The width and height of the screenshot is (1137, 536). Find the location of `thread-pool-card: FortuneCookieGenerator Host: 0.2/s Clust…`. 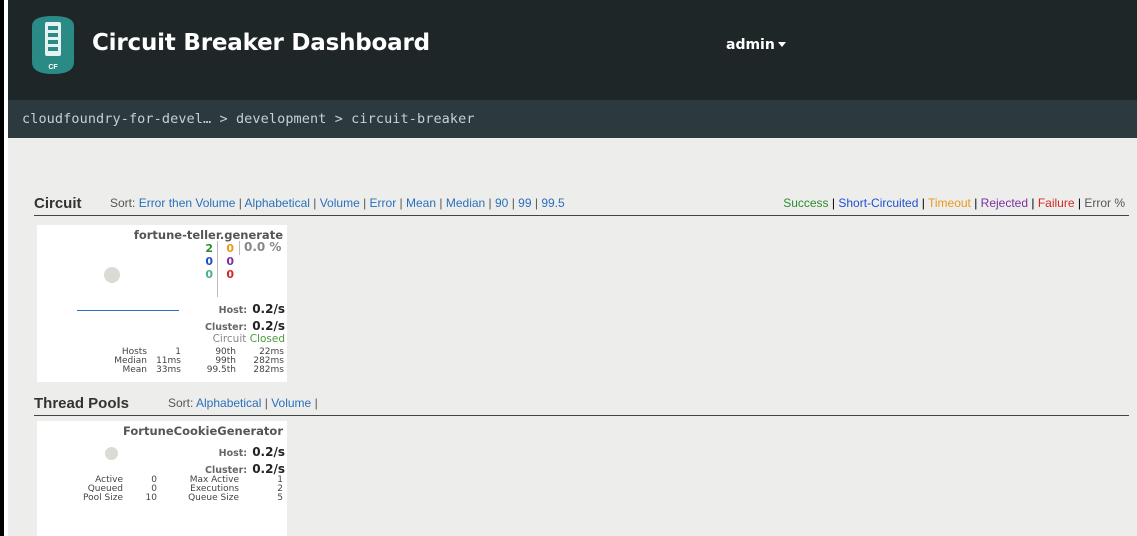

thread-pool-card: FortuneCookieGenerator Host: 0.2/s Clust… is located at coordinates (162, 478).